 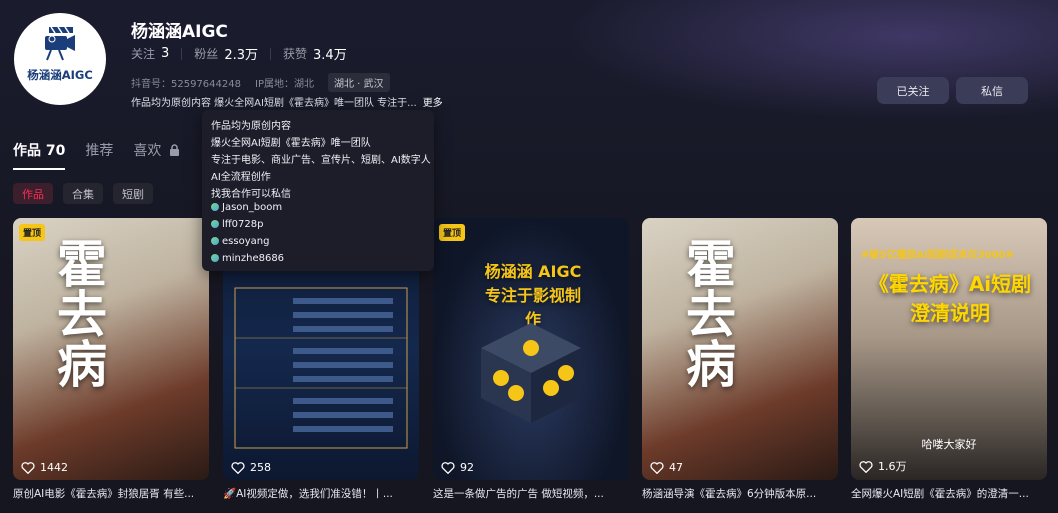 I want to click on camera-logo-icon, so click(x=60, y=43).